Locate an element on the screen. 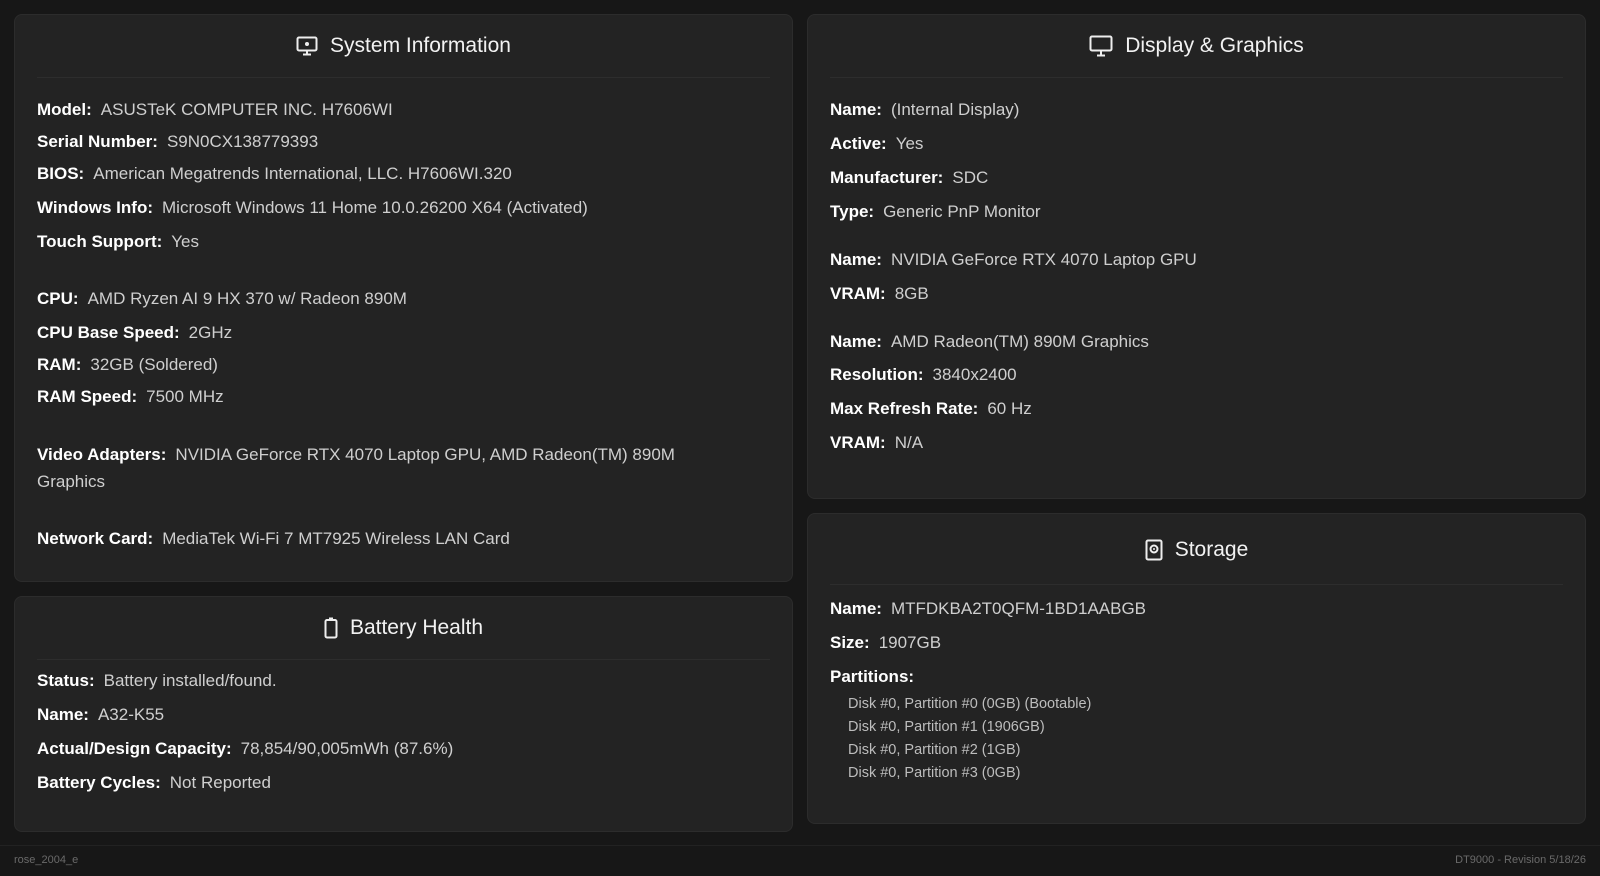 This screenshot has height=876, width=1600. footer-username: rose_2004_e is located at coordinates (46, 860).